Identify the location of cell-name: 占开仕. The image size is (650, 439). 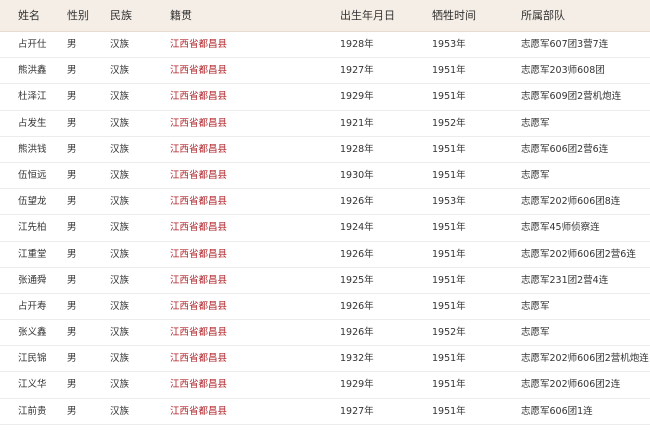
(32, 44).